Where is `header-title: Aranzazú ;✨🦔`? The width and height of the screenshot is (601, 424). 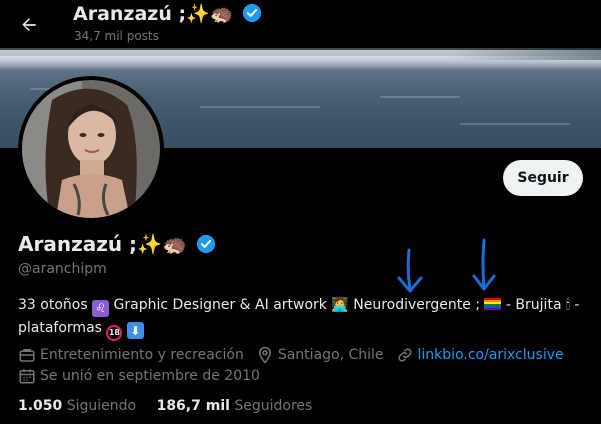 header-title: Aranzazú ;✨🦔 is located at coordinates (153, 14).